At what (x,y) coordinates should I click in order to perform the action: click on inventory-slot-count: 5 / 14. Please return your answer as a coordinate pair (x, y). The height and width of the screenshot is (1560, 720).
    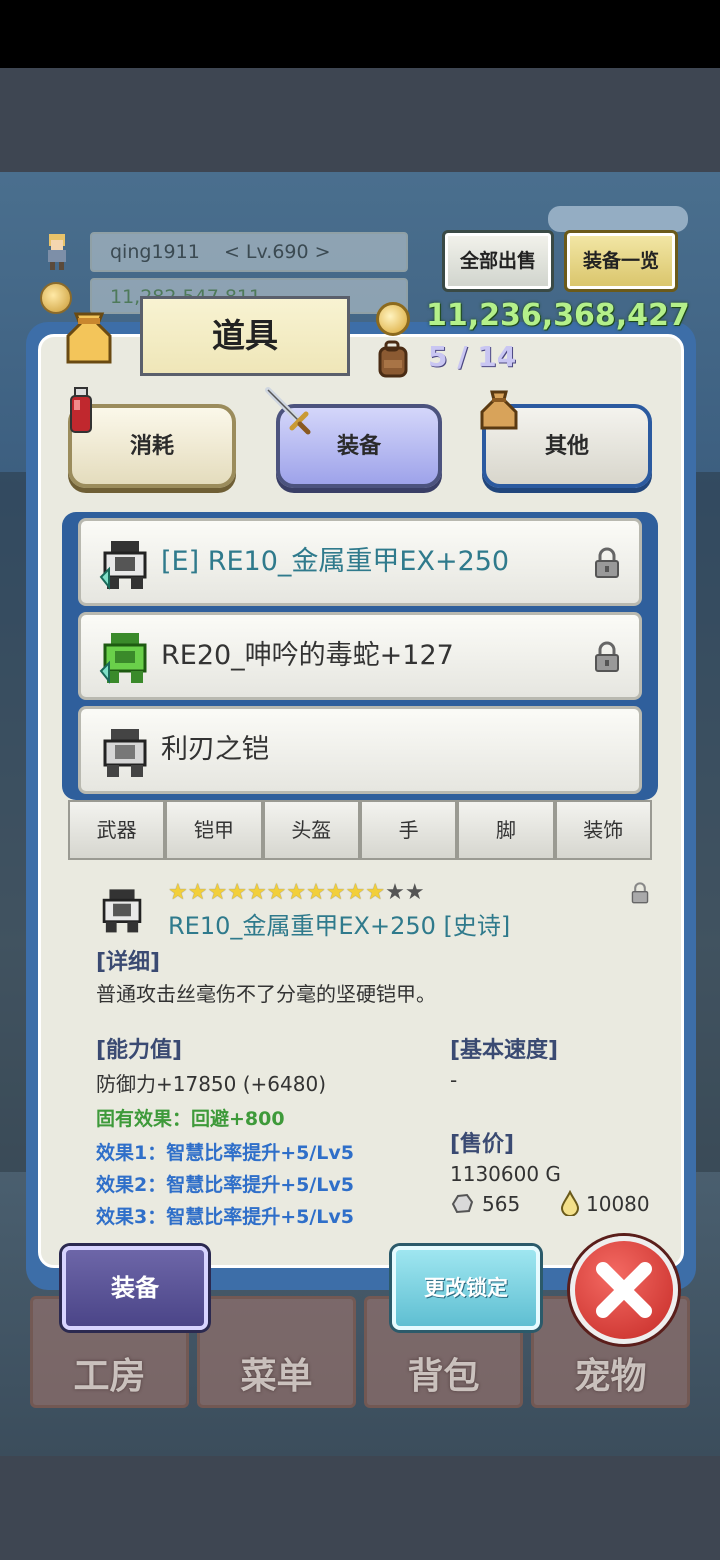
    Looking at the image, I should click on (472, 356).